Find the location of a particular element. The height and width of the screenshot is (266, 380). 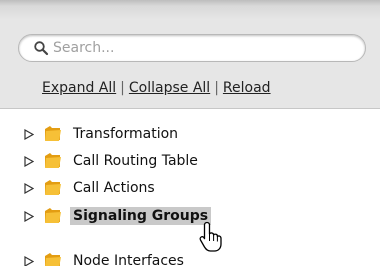

search-box is located at coordinates (192, 48).